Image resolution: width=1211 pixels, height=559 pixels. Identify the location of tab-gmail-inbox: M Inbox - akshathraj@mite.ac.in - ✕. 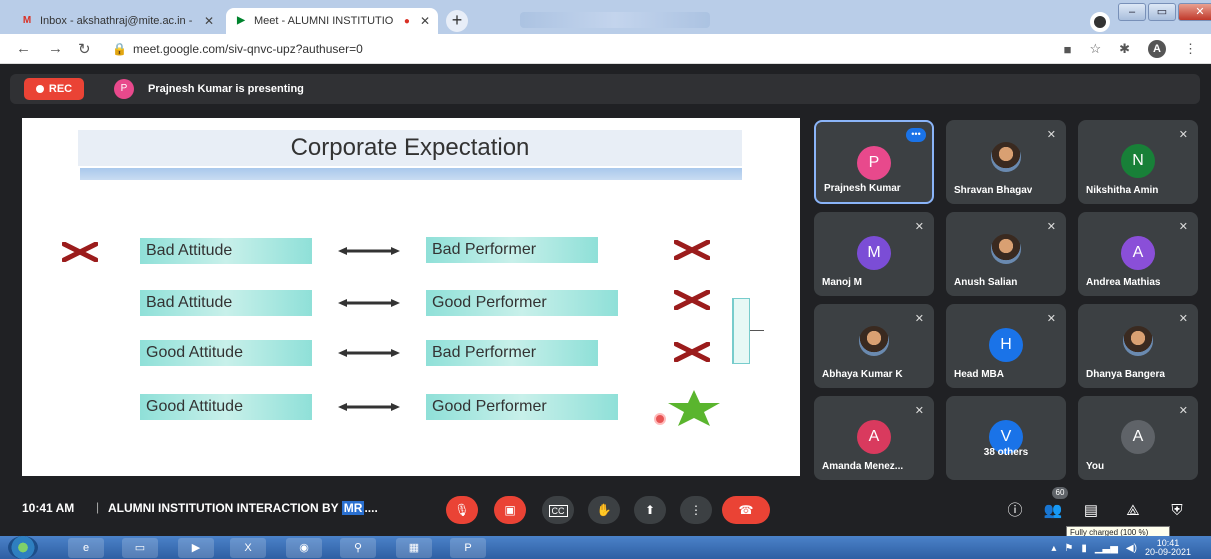
(117, 21).